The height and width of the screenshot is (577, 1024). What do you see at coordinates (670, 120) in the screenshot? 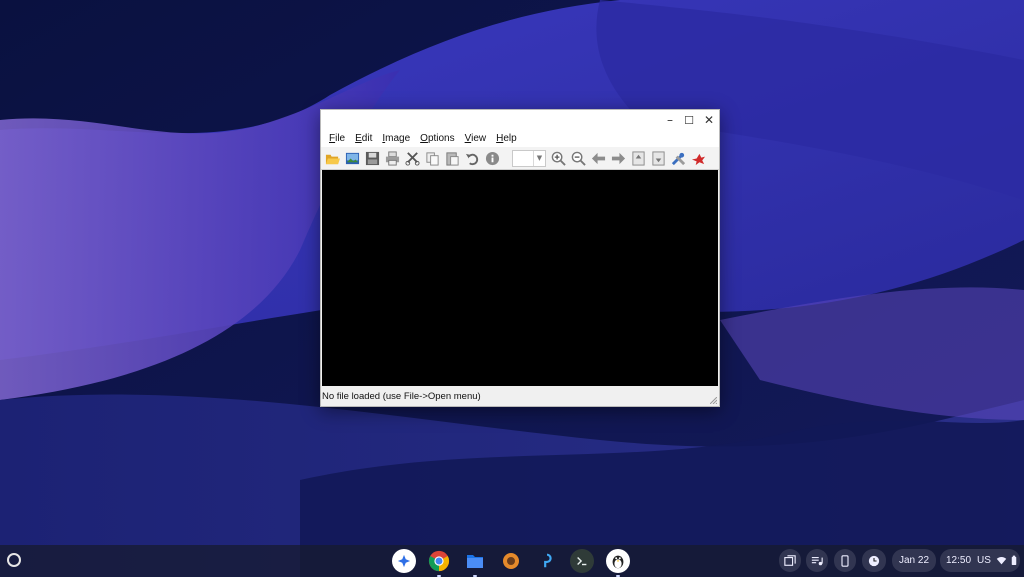
I see `minimize-button: –` at bounding box center [670, 120].